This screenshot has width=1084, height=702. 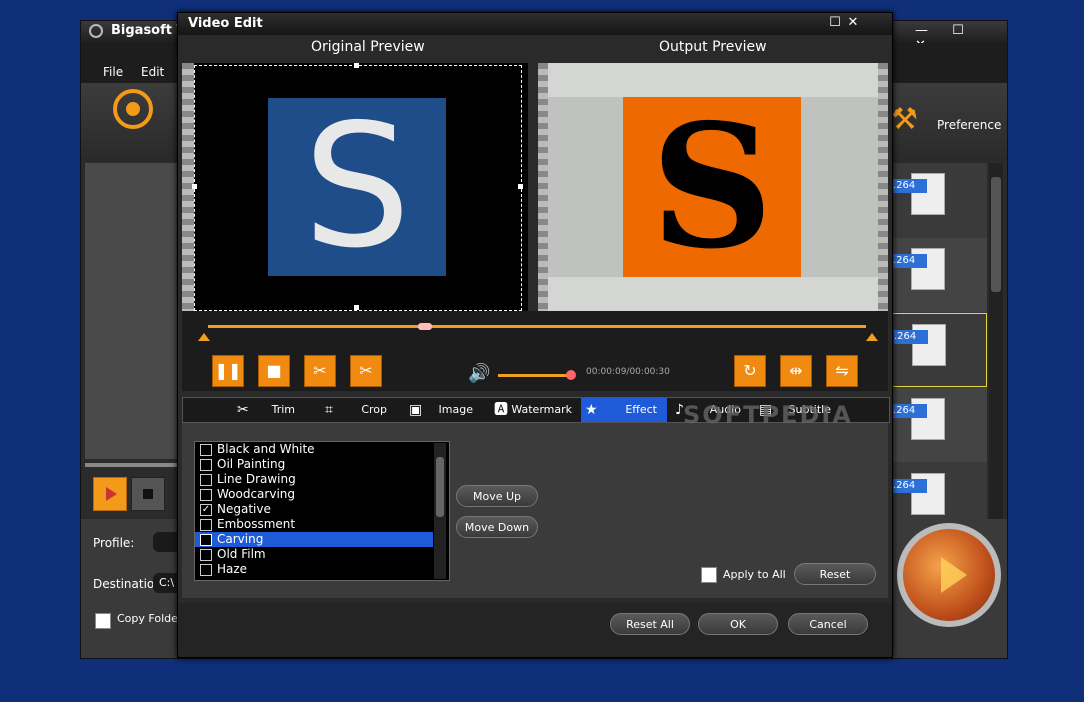 I want to click on main-seek-bar, so click(x=133, y=465).